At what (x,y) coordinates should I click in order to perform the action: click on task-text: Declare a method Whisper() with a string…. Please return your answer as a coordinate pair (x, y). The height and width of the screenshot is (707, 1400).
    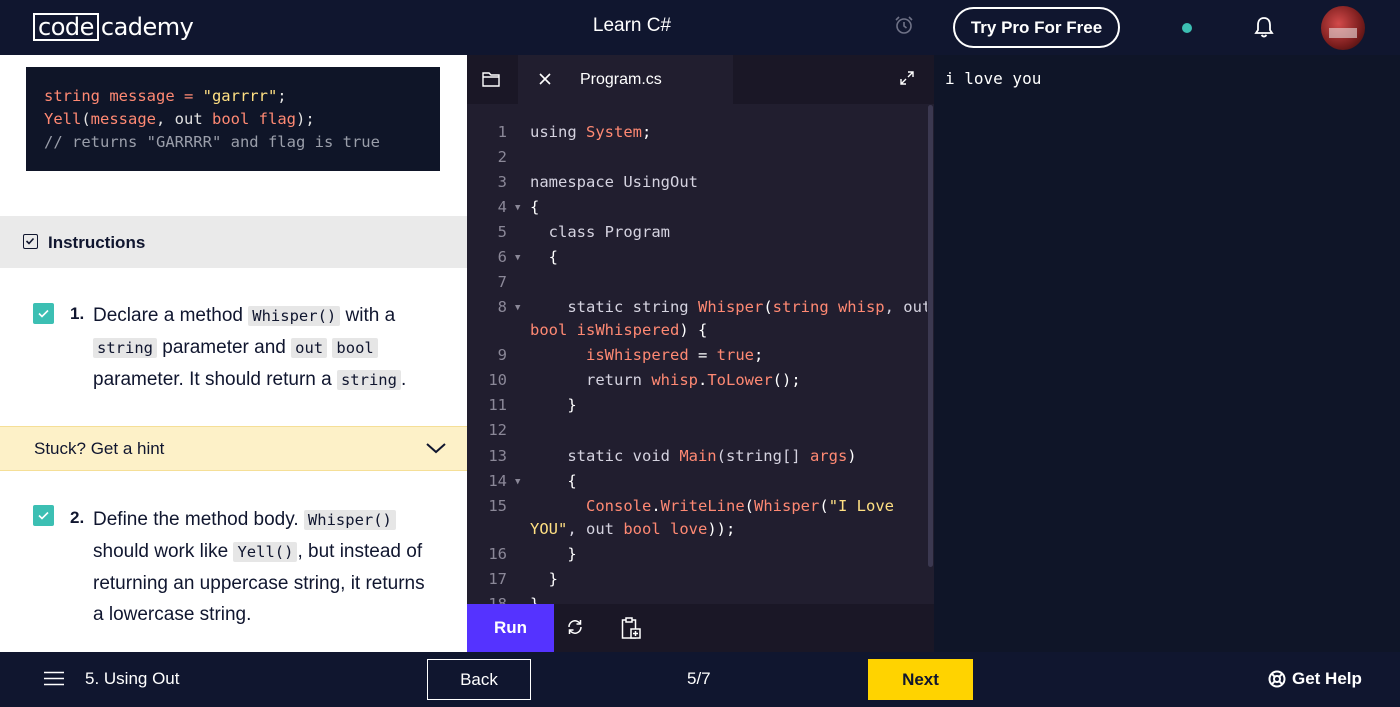
    Looking at the image, I should click on (263, 348).